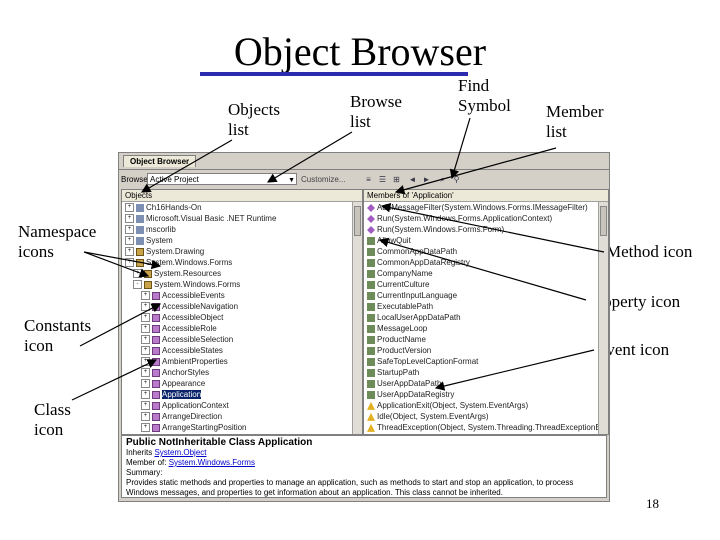  Describe the element at coordinates (357, 221) in the screenshot. I see `objects-scroll-thumb` at that location.